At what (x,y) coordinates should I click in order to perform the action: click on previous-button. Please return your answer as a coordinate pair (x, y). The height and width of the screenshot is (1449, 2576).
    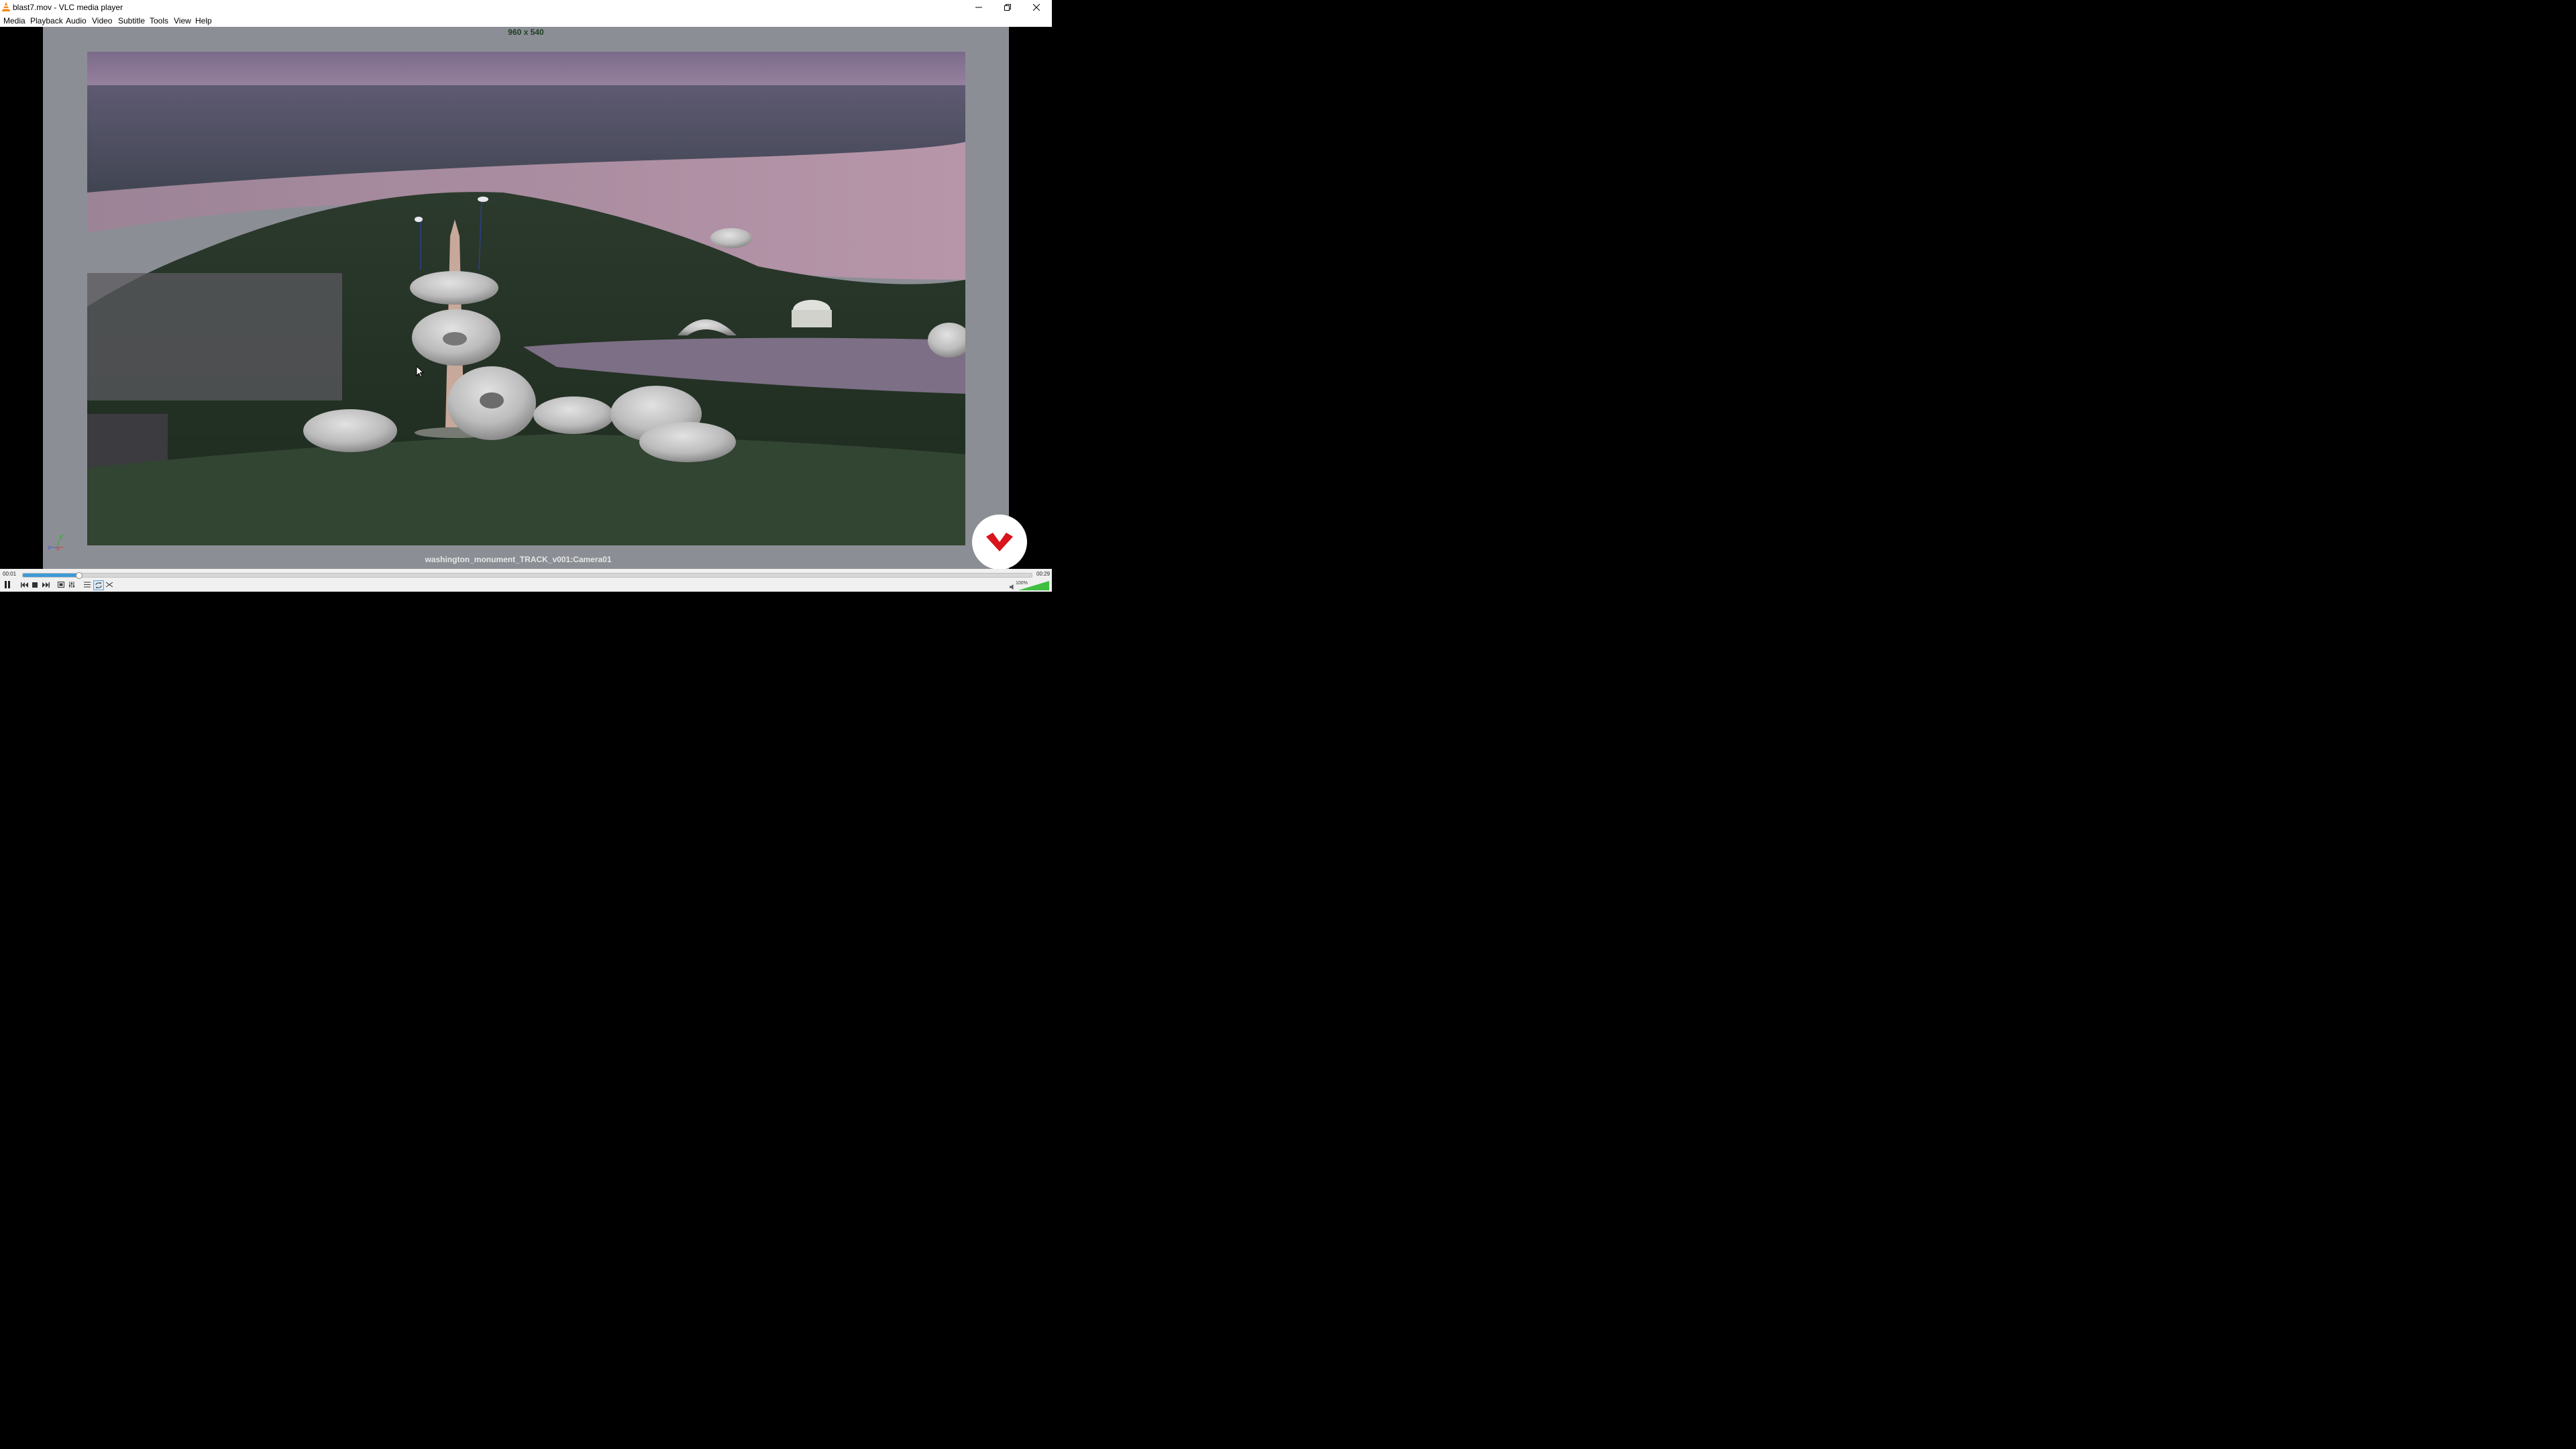
    Looking at the image, I should click on (24, 584).